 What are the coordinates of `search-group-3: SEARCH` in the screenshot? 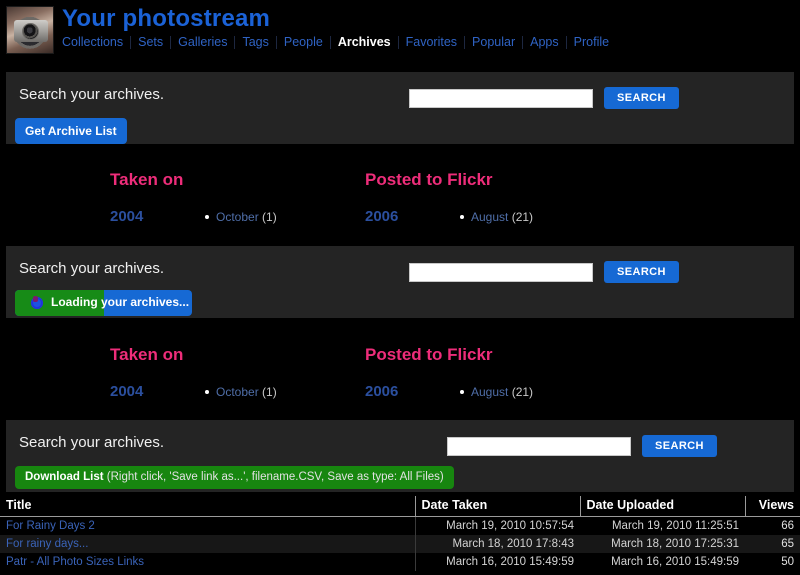 It's located at (582, 446).